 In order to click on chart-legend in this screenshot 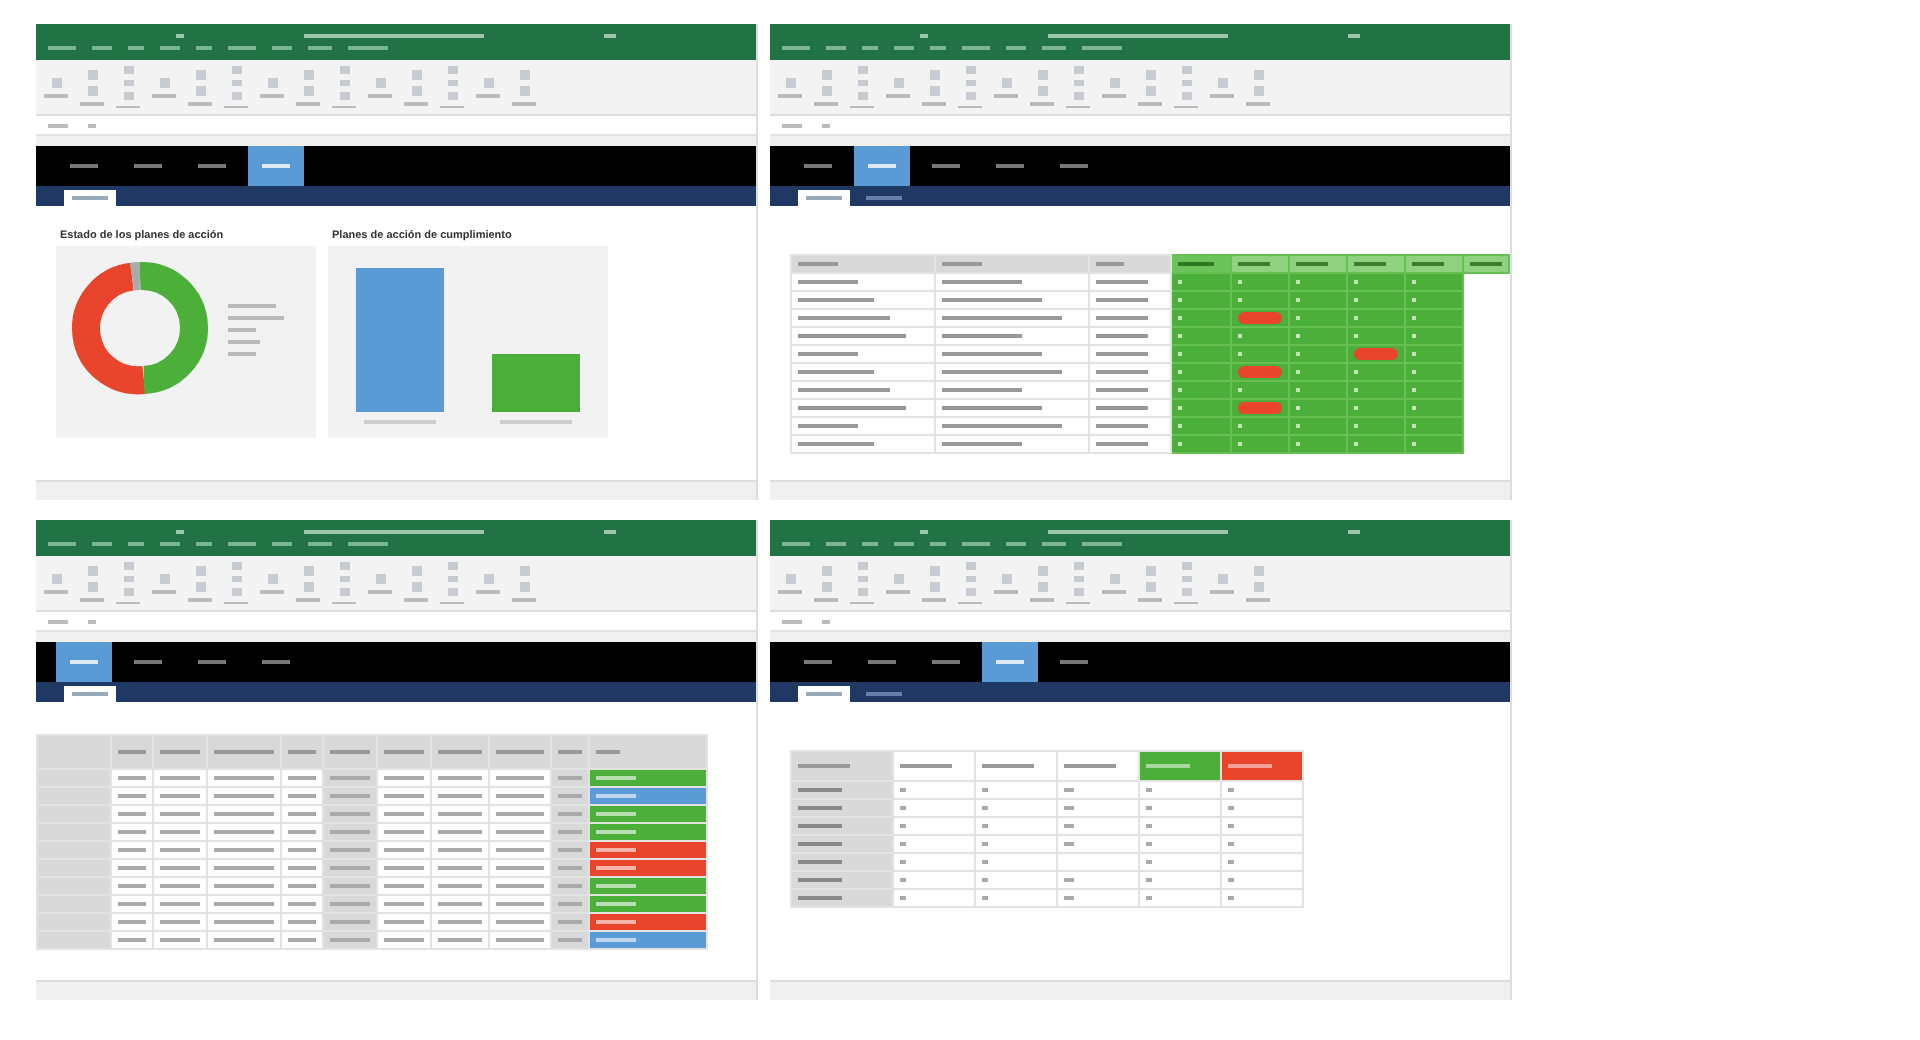, I will do `click(256, 330)`.